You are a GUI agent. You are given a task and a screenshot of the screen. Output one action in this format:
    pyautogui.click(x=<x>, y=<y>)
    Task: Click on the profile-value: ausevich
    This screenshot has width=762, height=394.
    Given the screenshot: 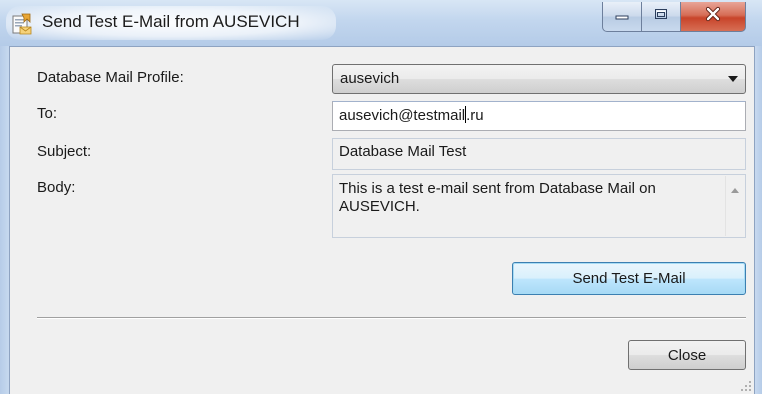 What is the action you would take?
    pyautogui.click(x=370, y=78)
    